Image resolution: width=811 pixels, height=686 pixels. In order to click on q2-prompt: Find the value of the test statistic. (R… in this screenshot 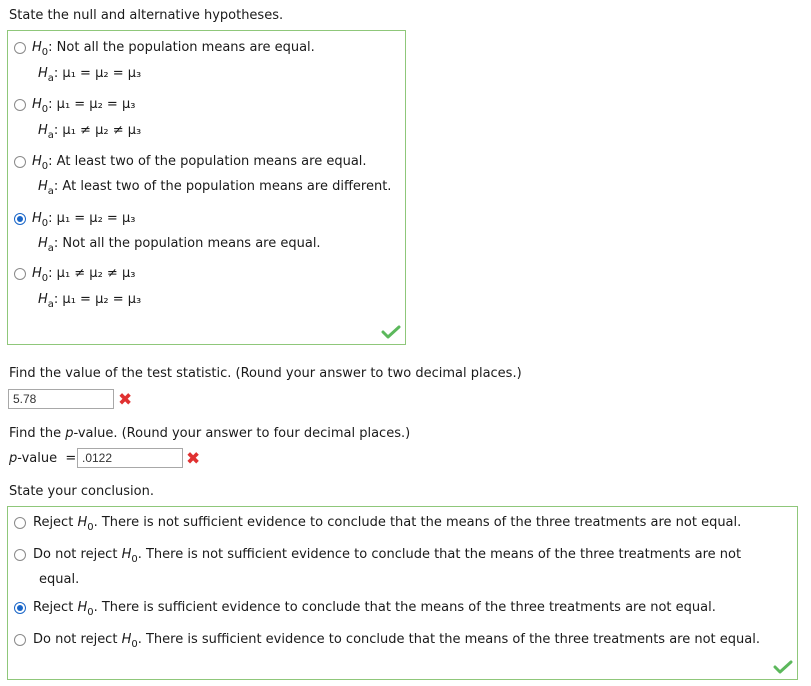, I will do `click(265, 373)`.